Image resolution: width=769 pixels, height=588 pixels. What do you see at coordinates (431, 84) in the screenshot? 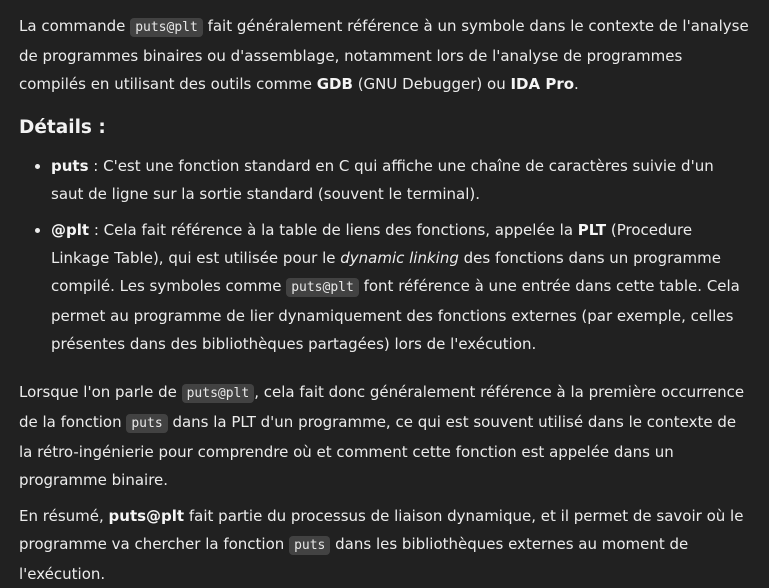
I see `intro-text-3: (GNU Debugger) ou` at bounding box center [431, 84].